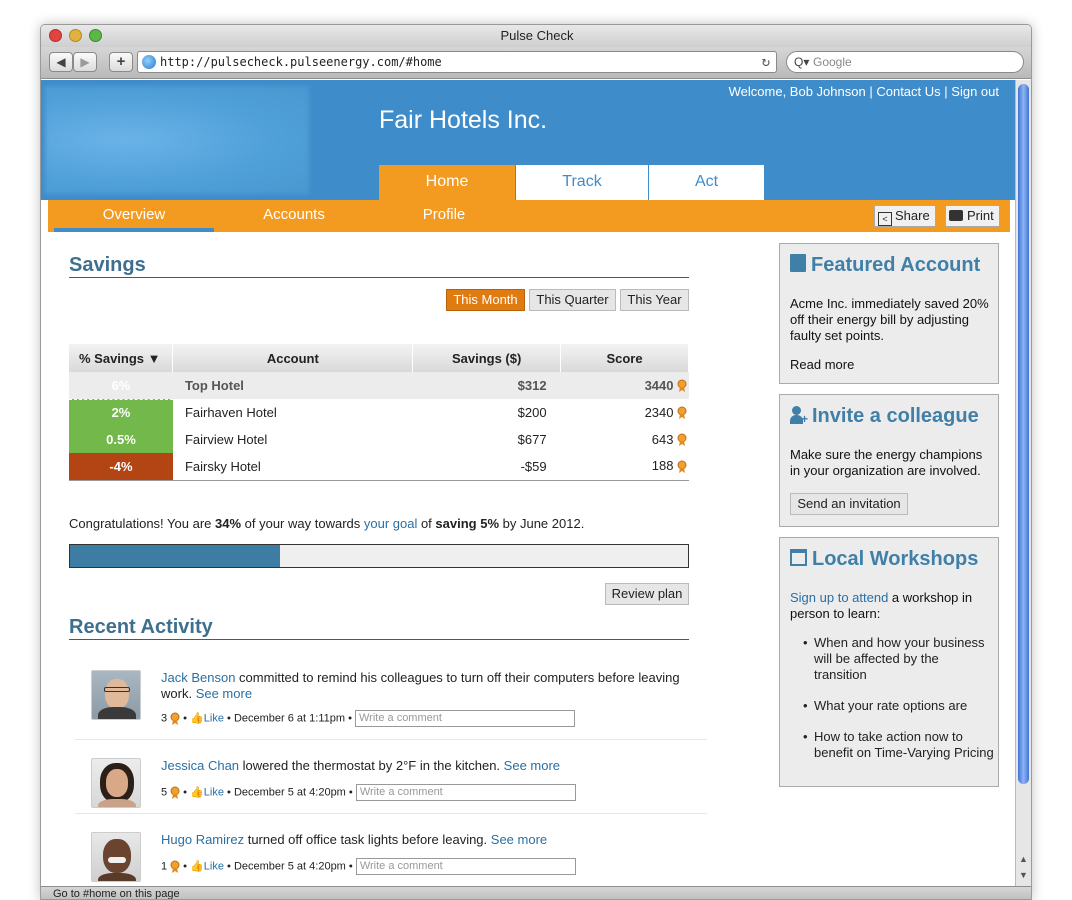  What do you see at coordinates (486, 385) in the screenshot?
I see `savings-cell: $312` at bounding box center [486, 385].